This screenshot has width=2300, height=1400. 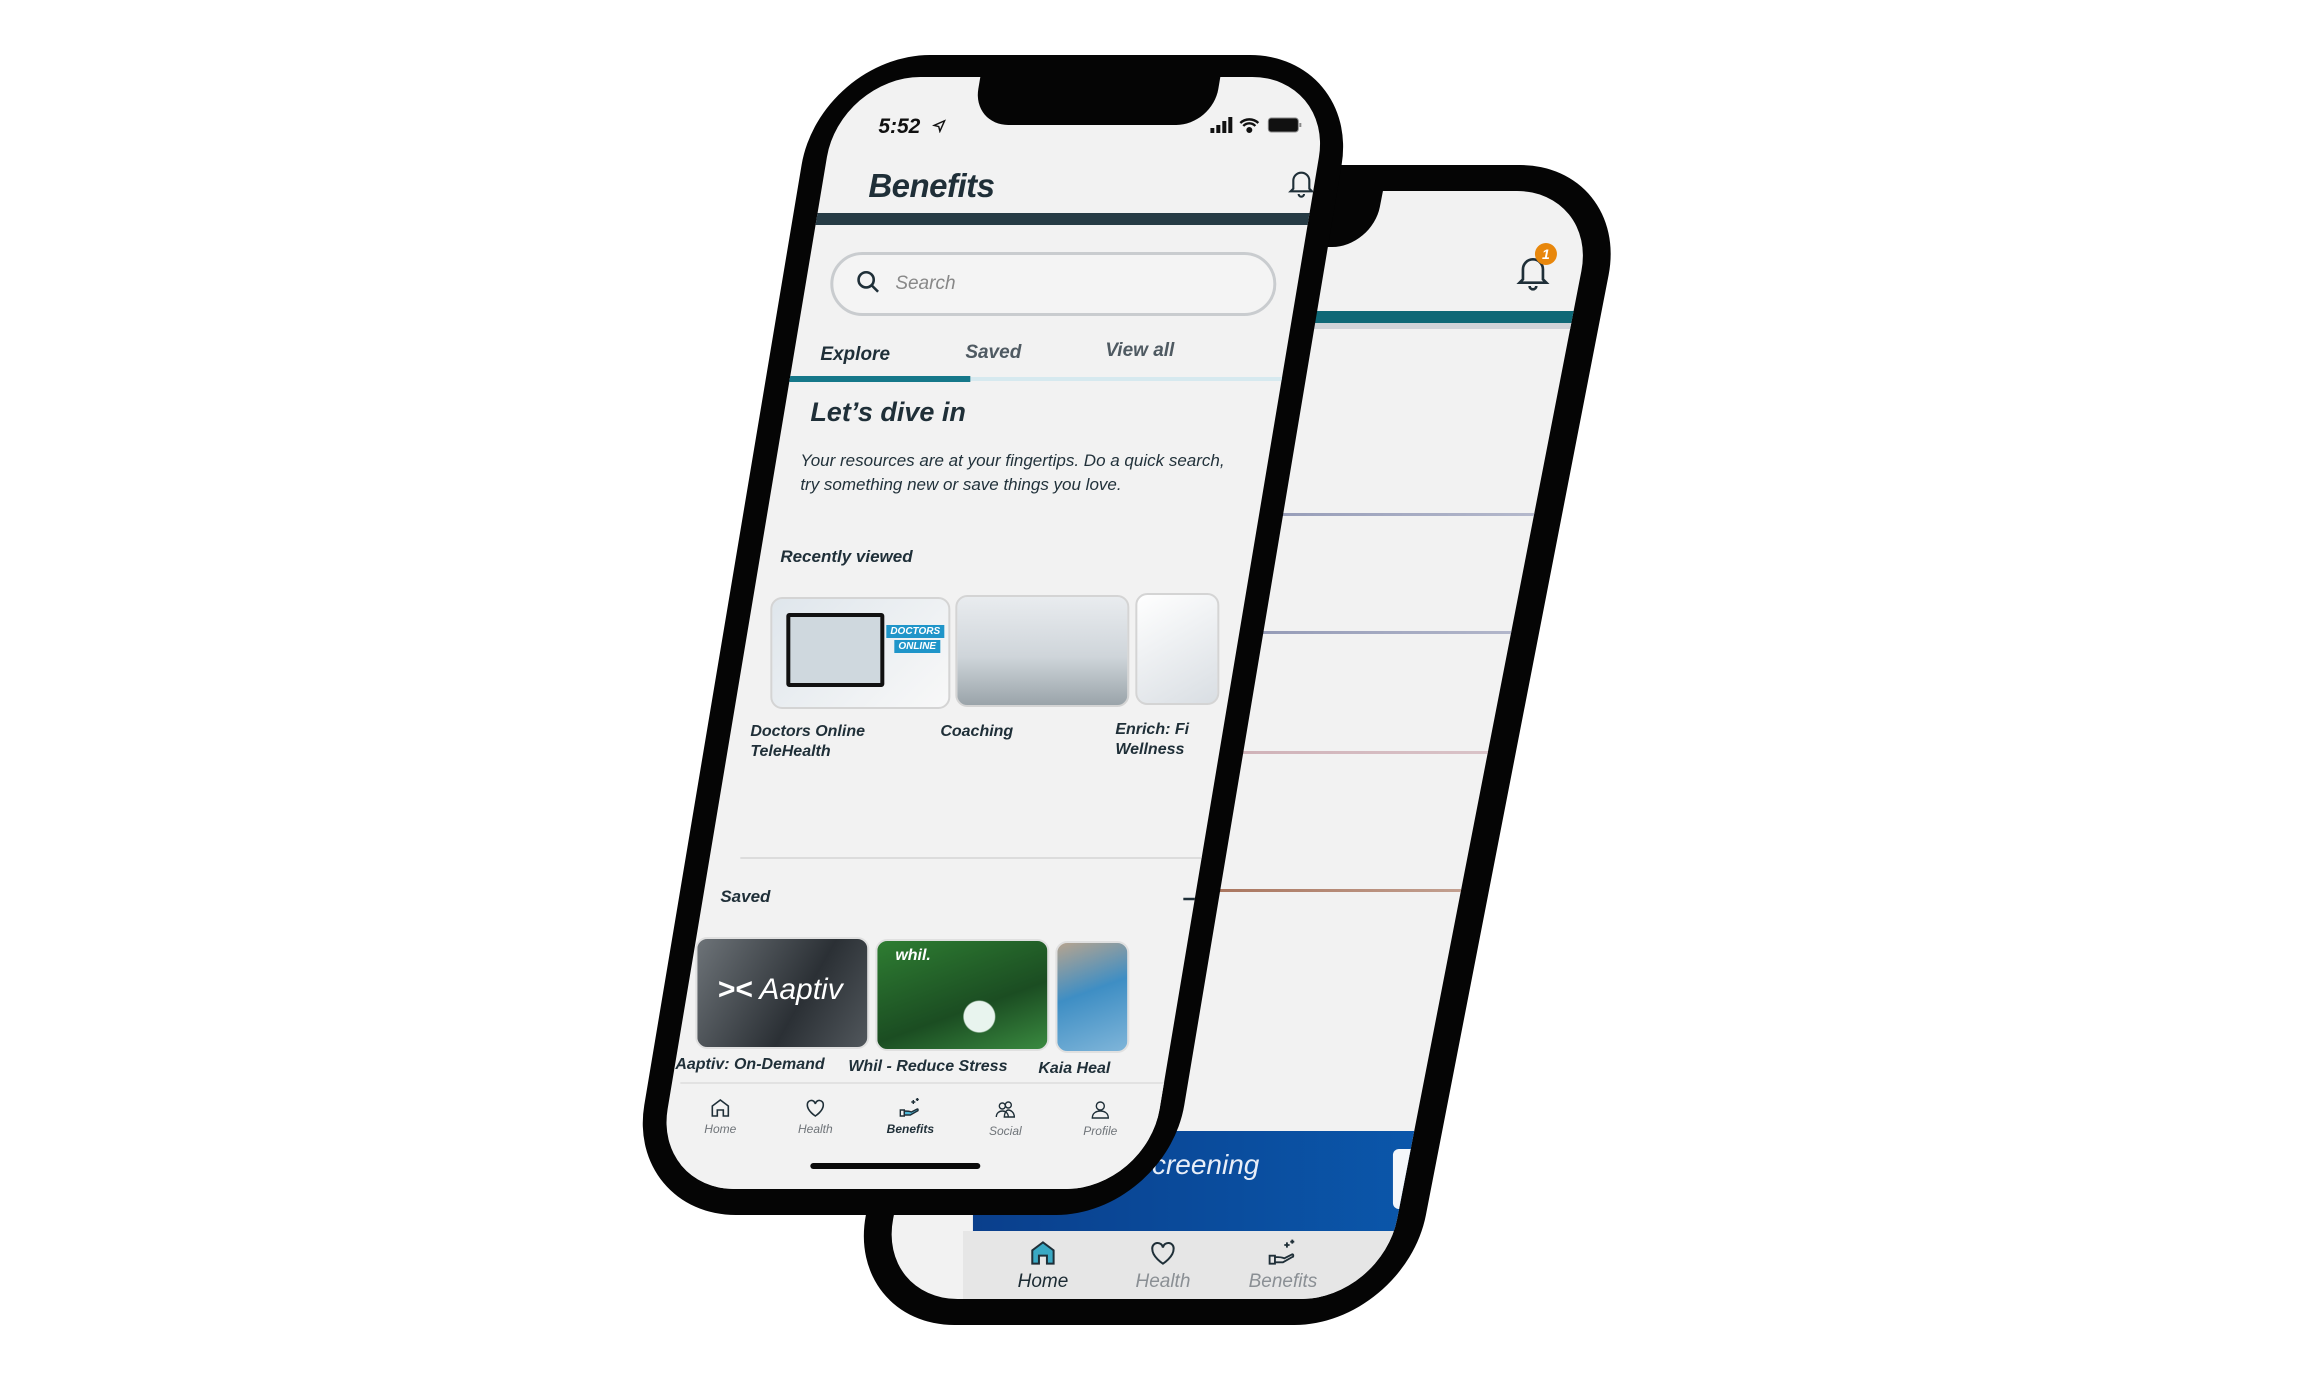 What do you see at coordinates (1419, 1179) in the screenshot?
I see `passport-globe-icon` at bounding box center [1419, 1179].